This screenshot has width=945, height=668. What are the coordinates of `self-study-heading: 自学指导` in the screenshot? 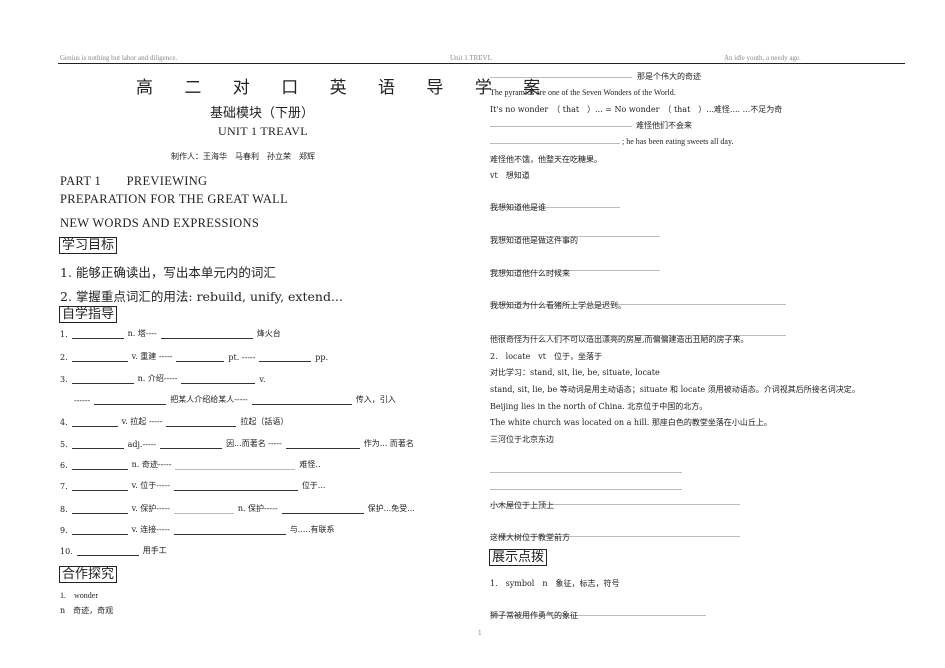 It's located at (88, 314).